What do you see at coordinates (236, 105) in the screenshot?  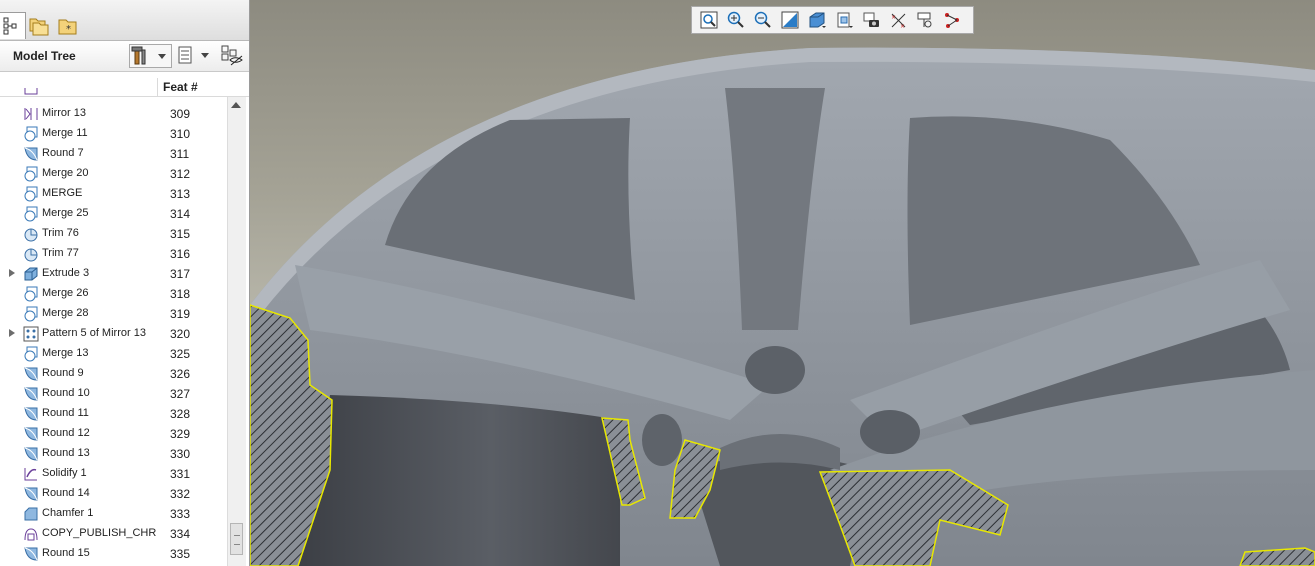 I see `scroll-up-arrow-icon` at bounding box center [236, 105].